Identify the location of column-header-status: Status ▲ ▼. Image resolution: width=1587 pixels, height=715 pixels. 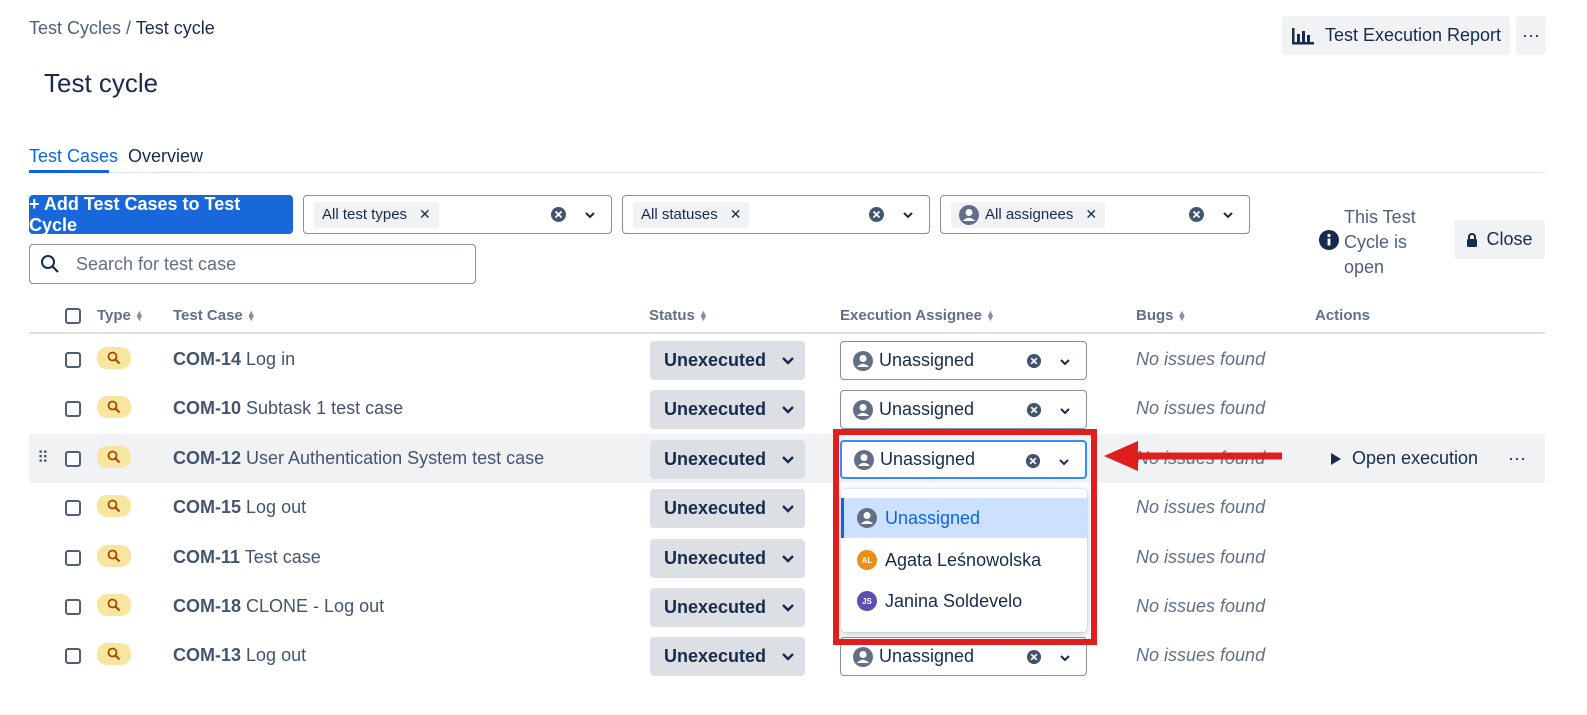
(678, 315).